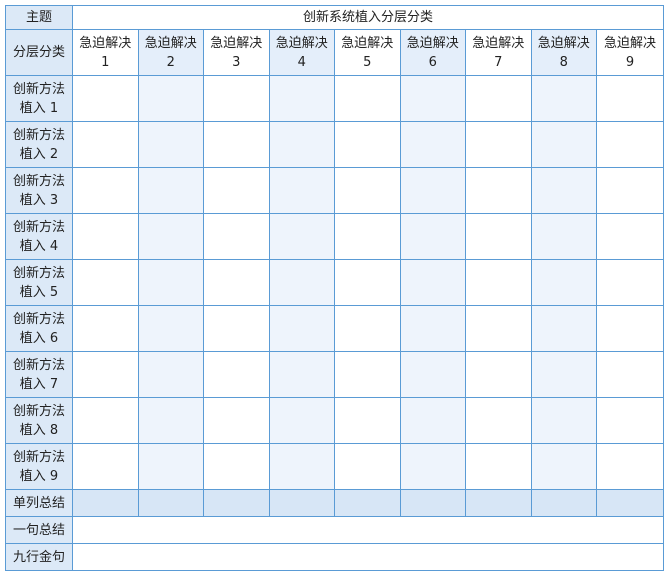 The height and width of the screenshot is (578, 667). Describe the element at coordinates (39, 190) in the screenshot. I see `row-label-3: 创新方法 植入 3` at that location.